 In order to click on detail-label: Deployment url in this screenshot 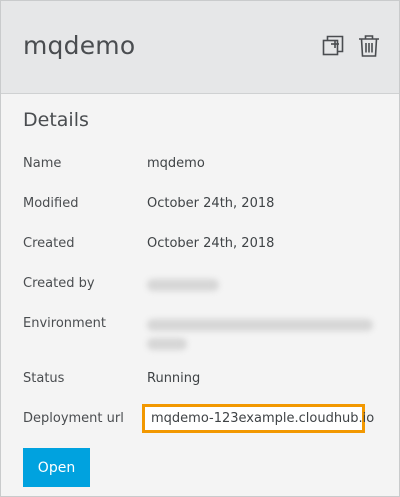, I will do `click(73, 418)`.